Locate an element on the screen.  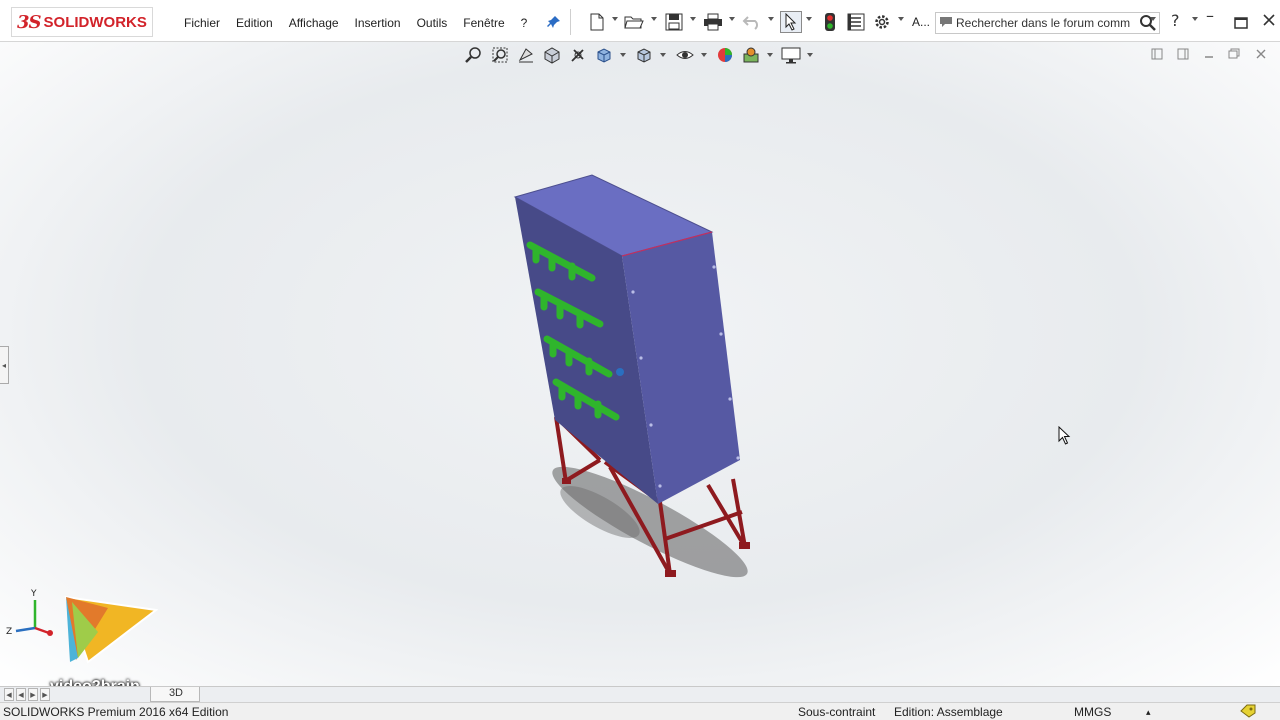
rebuild-traffic-light-icon is located at coordinates (830, 22).